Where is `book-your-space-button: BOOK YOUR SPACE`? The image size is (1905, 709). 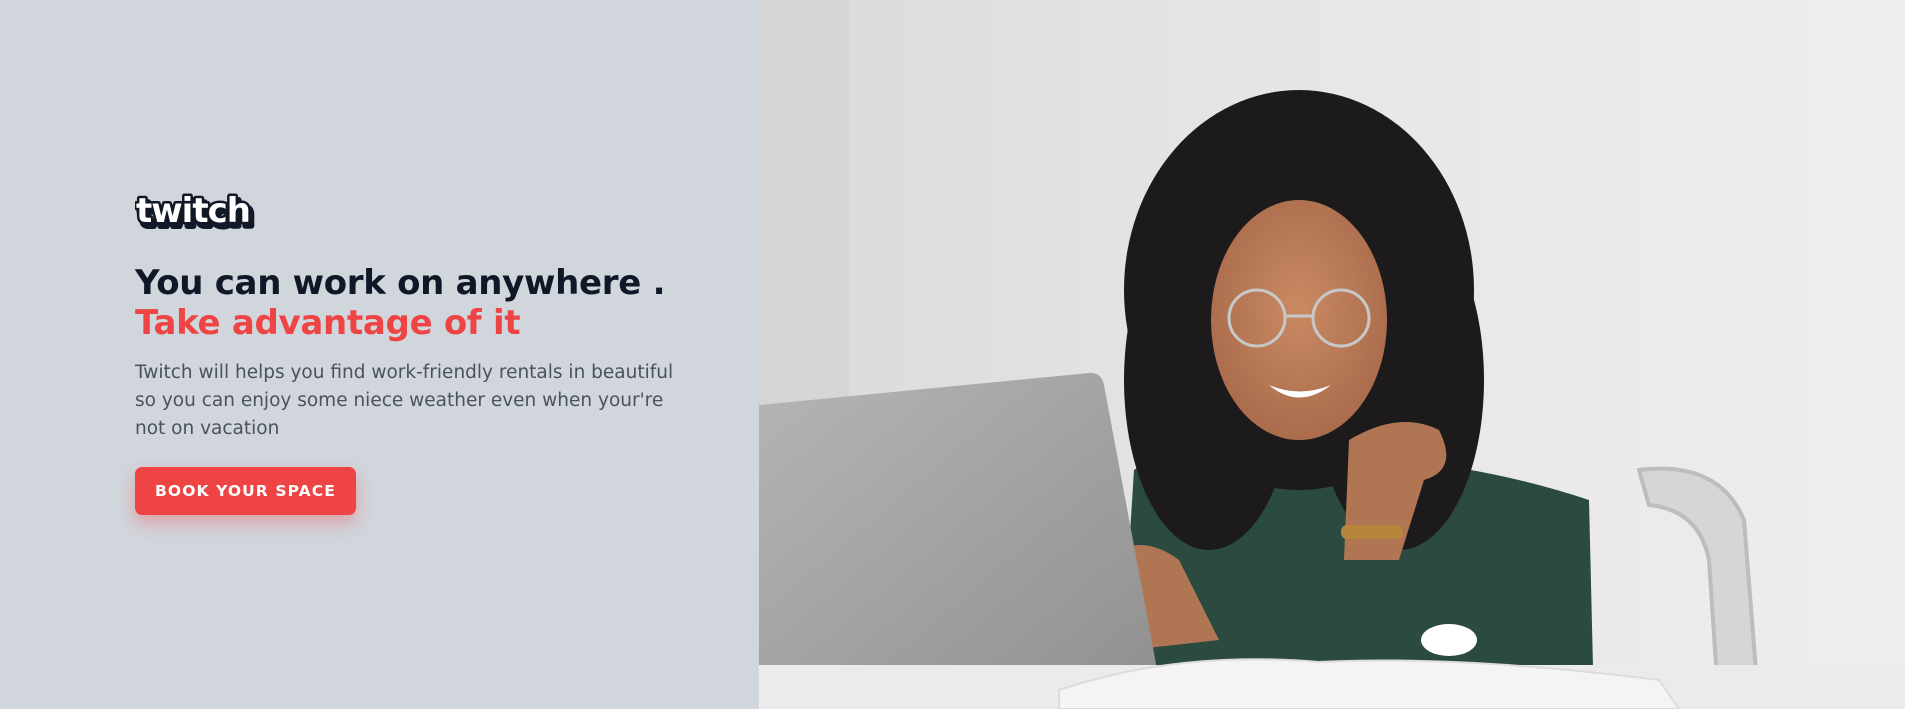 book-your-space-button: BOOK YOUR SPACE is located at coordinates (245, 491).